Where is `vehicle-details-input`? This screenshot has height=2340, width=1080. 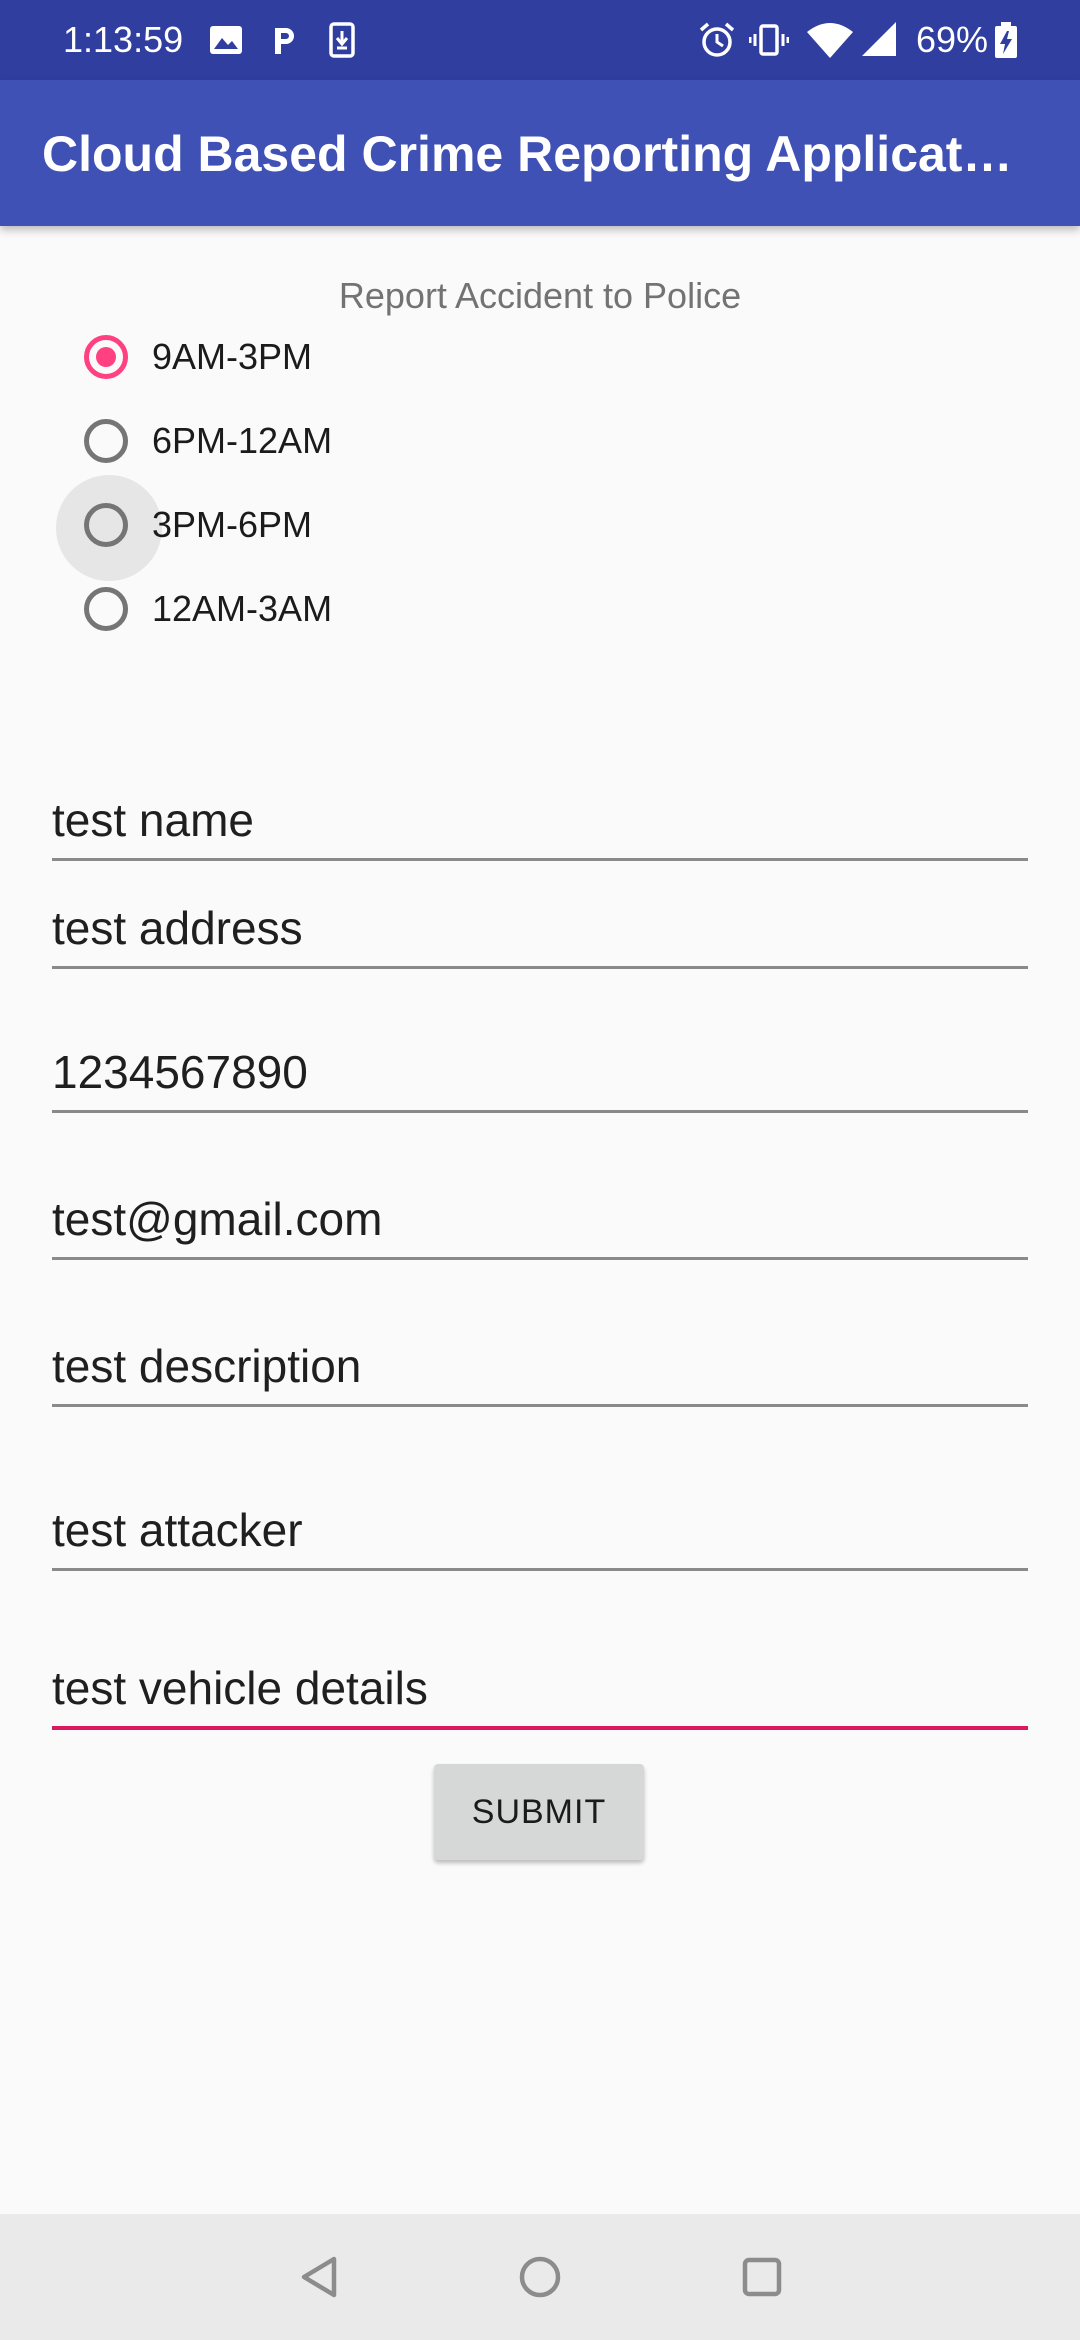
vehicle-details-input is located at coordinates (540, 1688).